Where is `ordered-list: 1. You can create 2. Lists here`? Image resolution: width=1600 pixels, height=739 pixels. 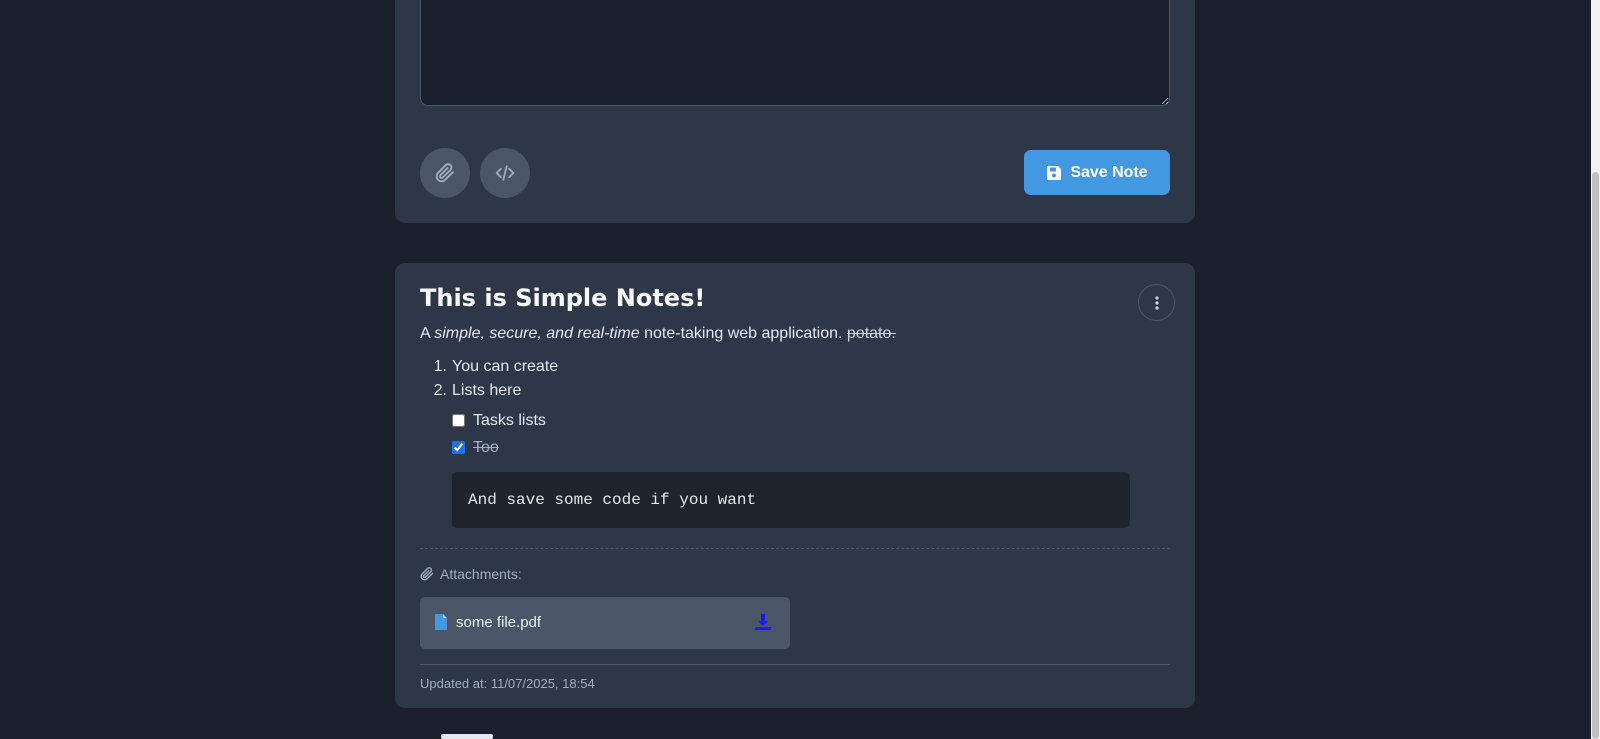 ordered-list: 1. You can create 2. Lists here is located at coordinates (489, 379).